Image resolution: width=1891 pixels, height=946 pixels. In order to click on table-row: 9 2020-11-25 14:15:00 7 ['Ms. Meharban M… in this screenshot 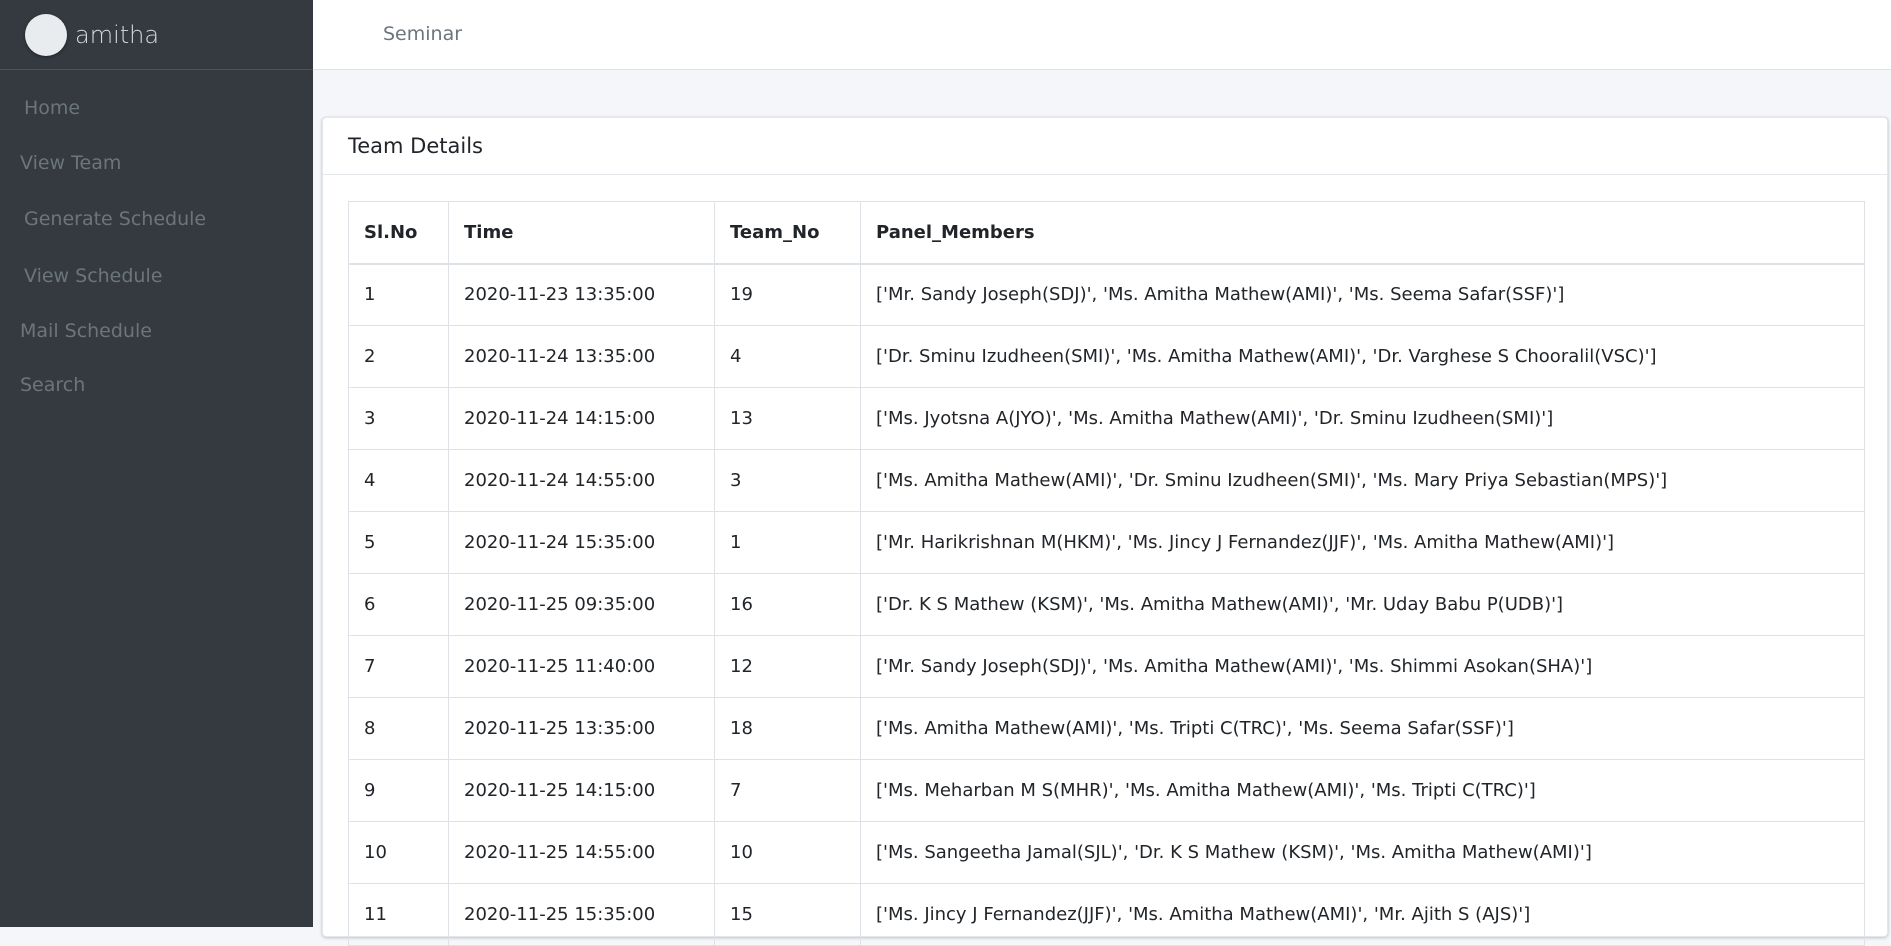, I will do `click(1106, 790)`.